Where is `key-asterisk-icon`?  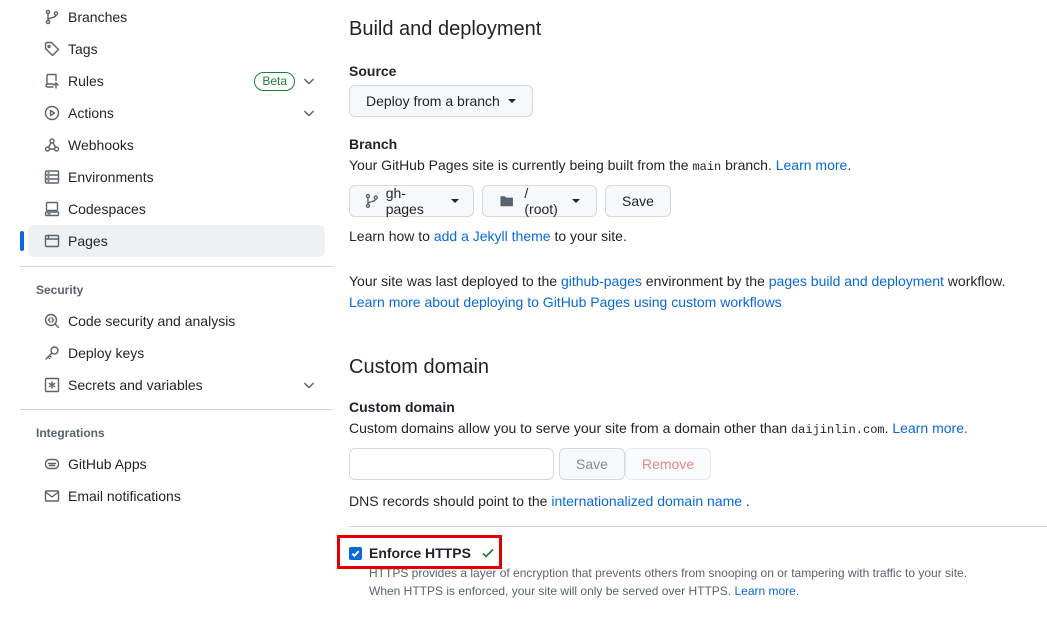 key-asterisk-icon is located at coordinates (52, 385).